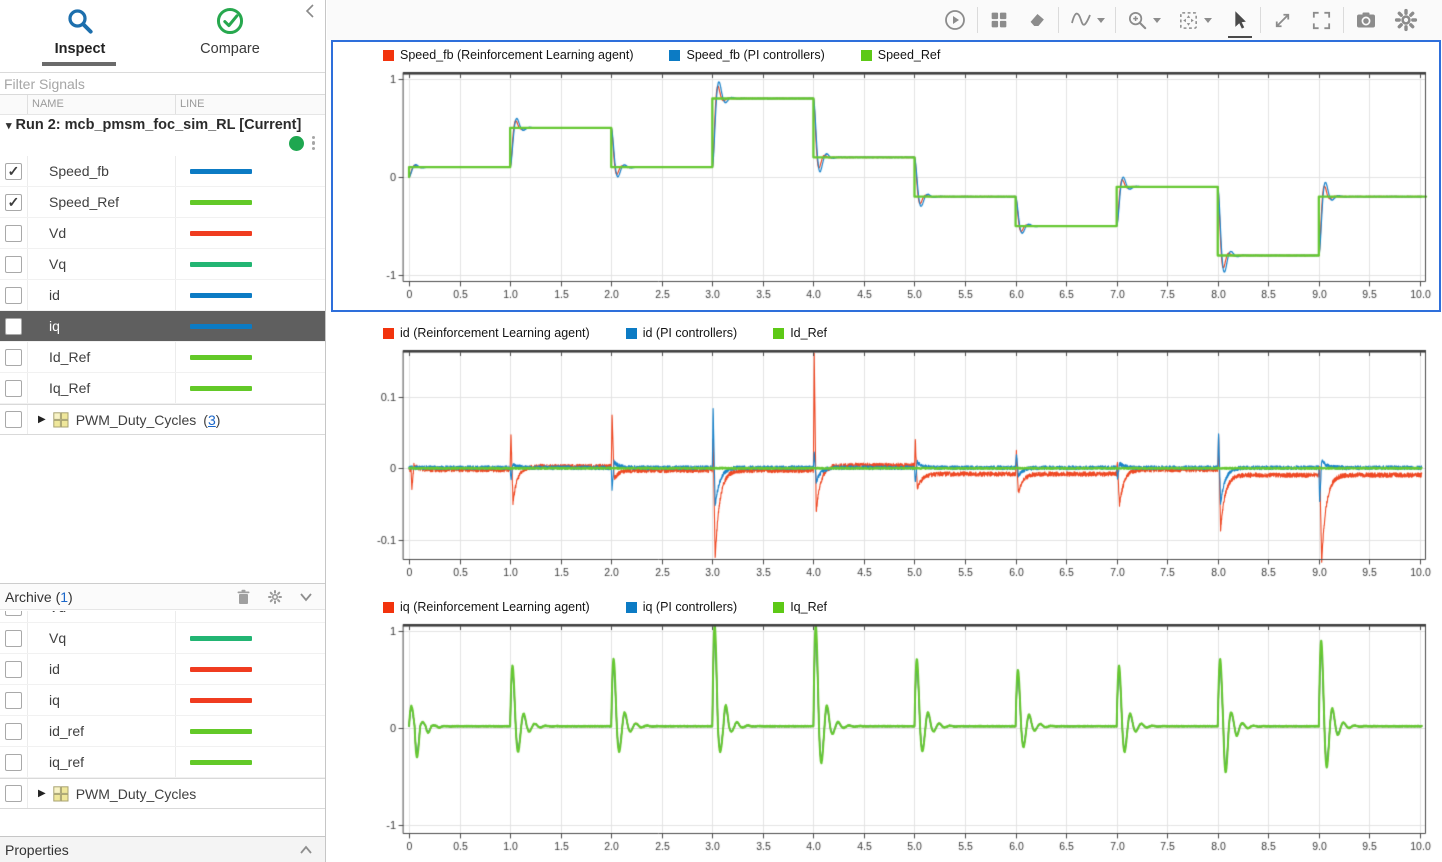 The image size is (1442, 862). I want to click on signal-name: Vd, so click(101, 616).